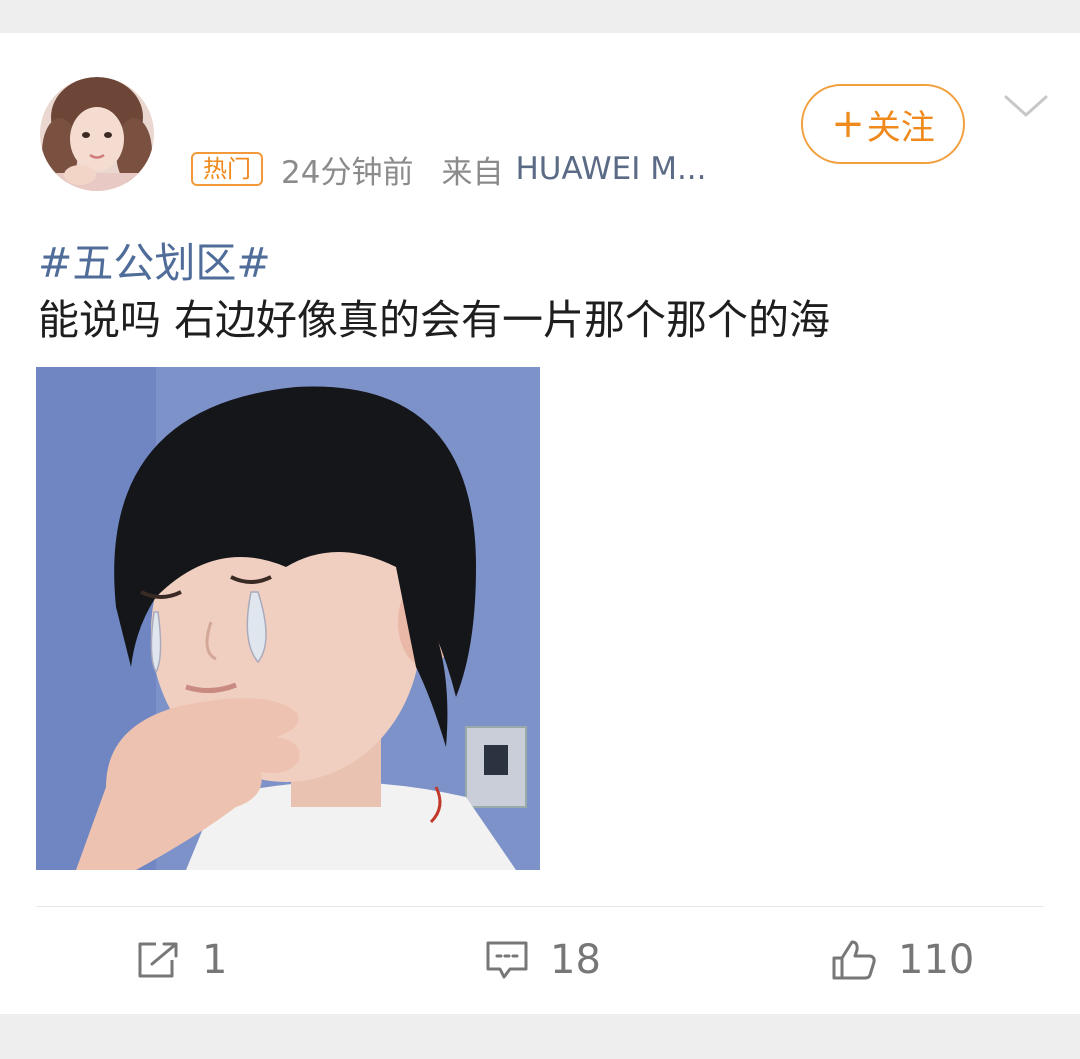 The image size is (1080, 1059). Describe the element at coordinates (540, 906) in the screenshot. I see `divider` at that location.